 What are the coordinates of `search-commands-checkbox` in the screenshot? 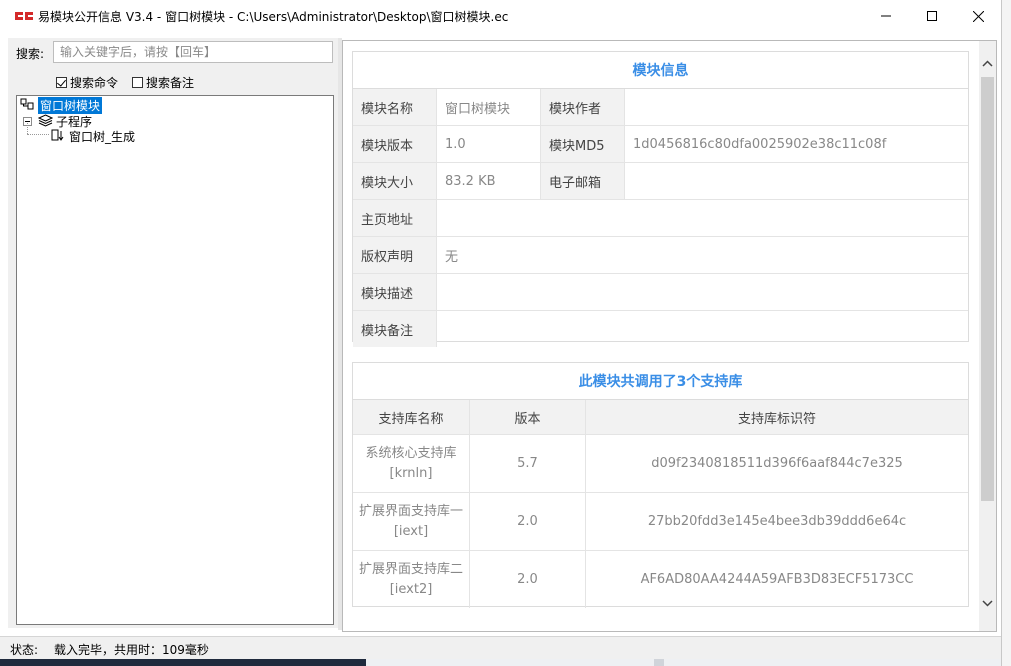 It's located at (61, 82).